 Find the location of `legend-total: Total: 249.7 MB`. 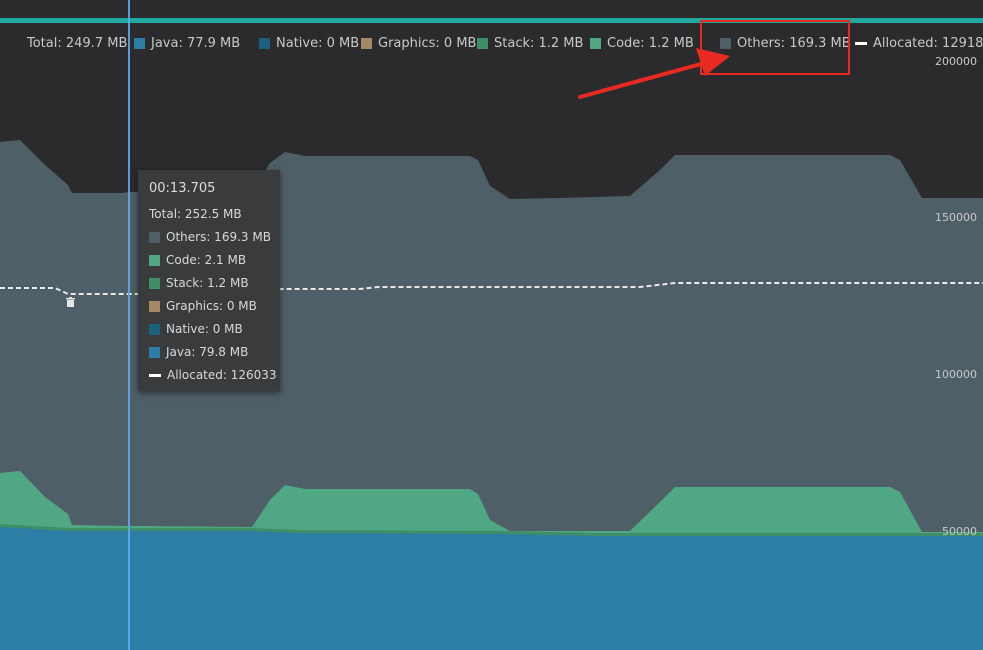

legend-total: Total: 249.7 MB is located at coordinates (77, 43).